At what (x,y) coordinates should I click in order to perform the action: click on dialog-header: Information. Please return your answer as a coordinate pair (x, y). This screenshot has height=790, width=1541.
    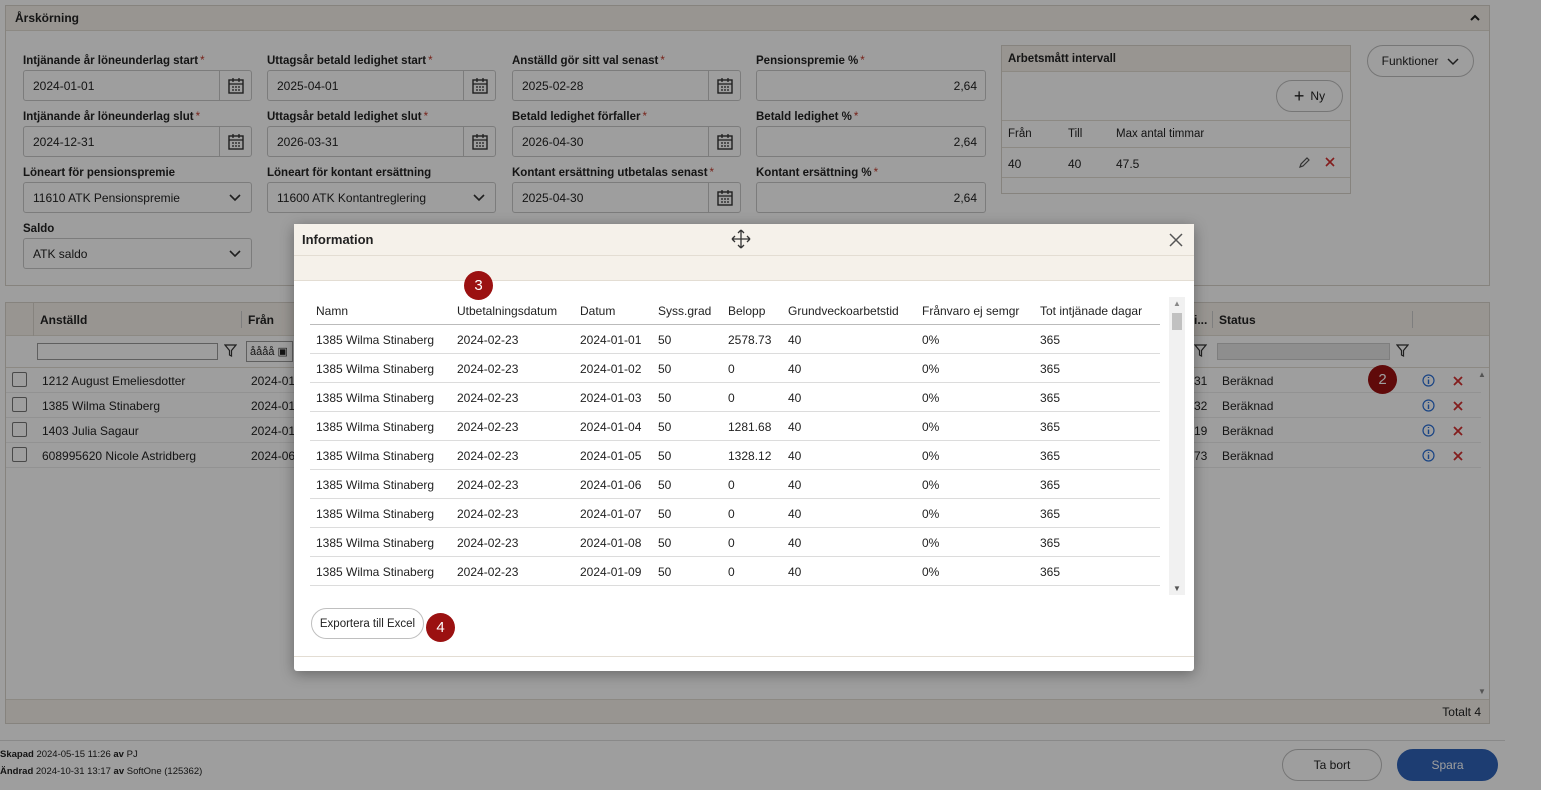
    Looking at the image, I should click on (744, 240).